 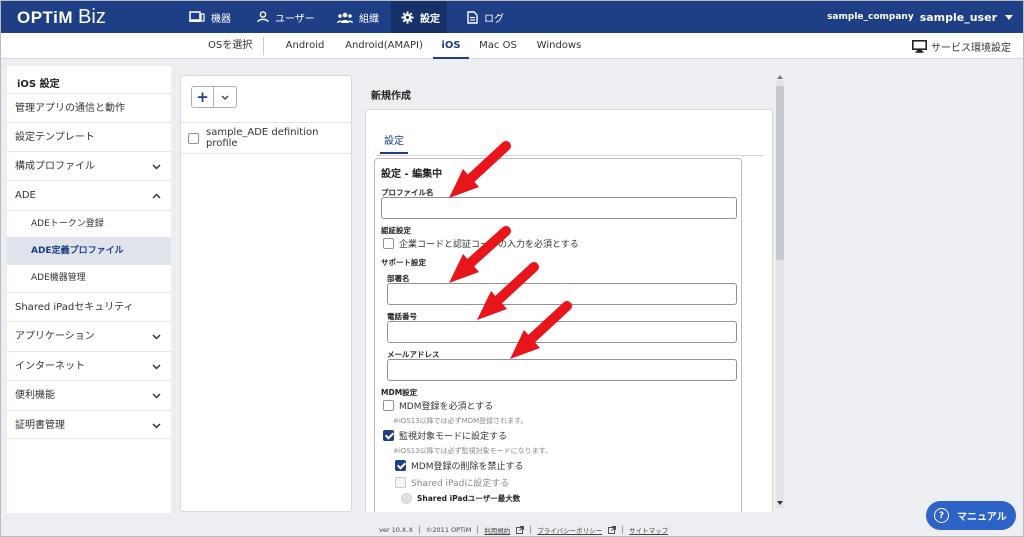 I want to click on privacy-link: プライバシーポリシー, so click(x=569, y=530).